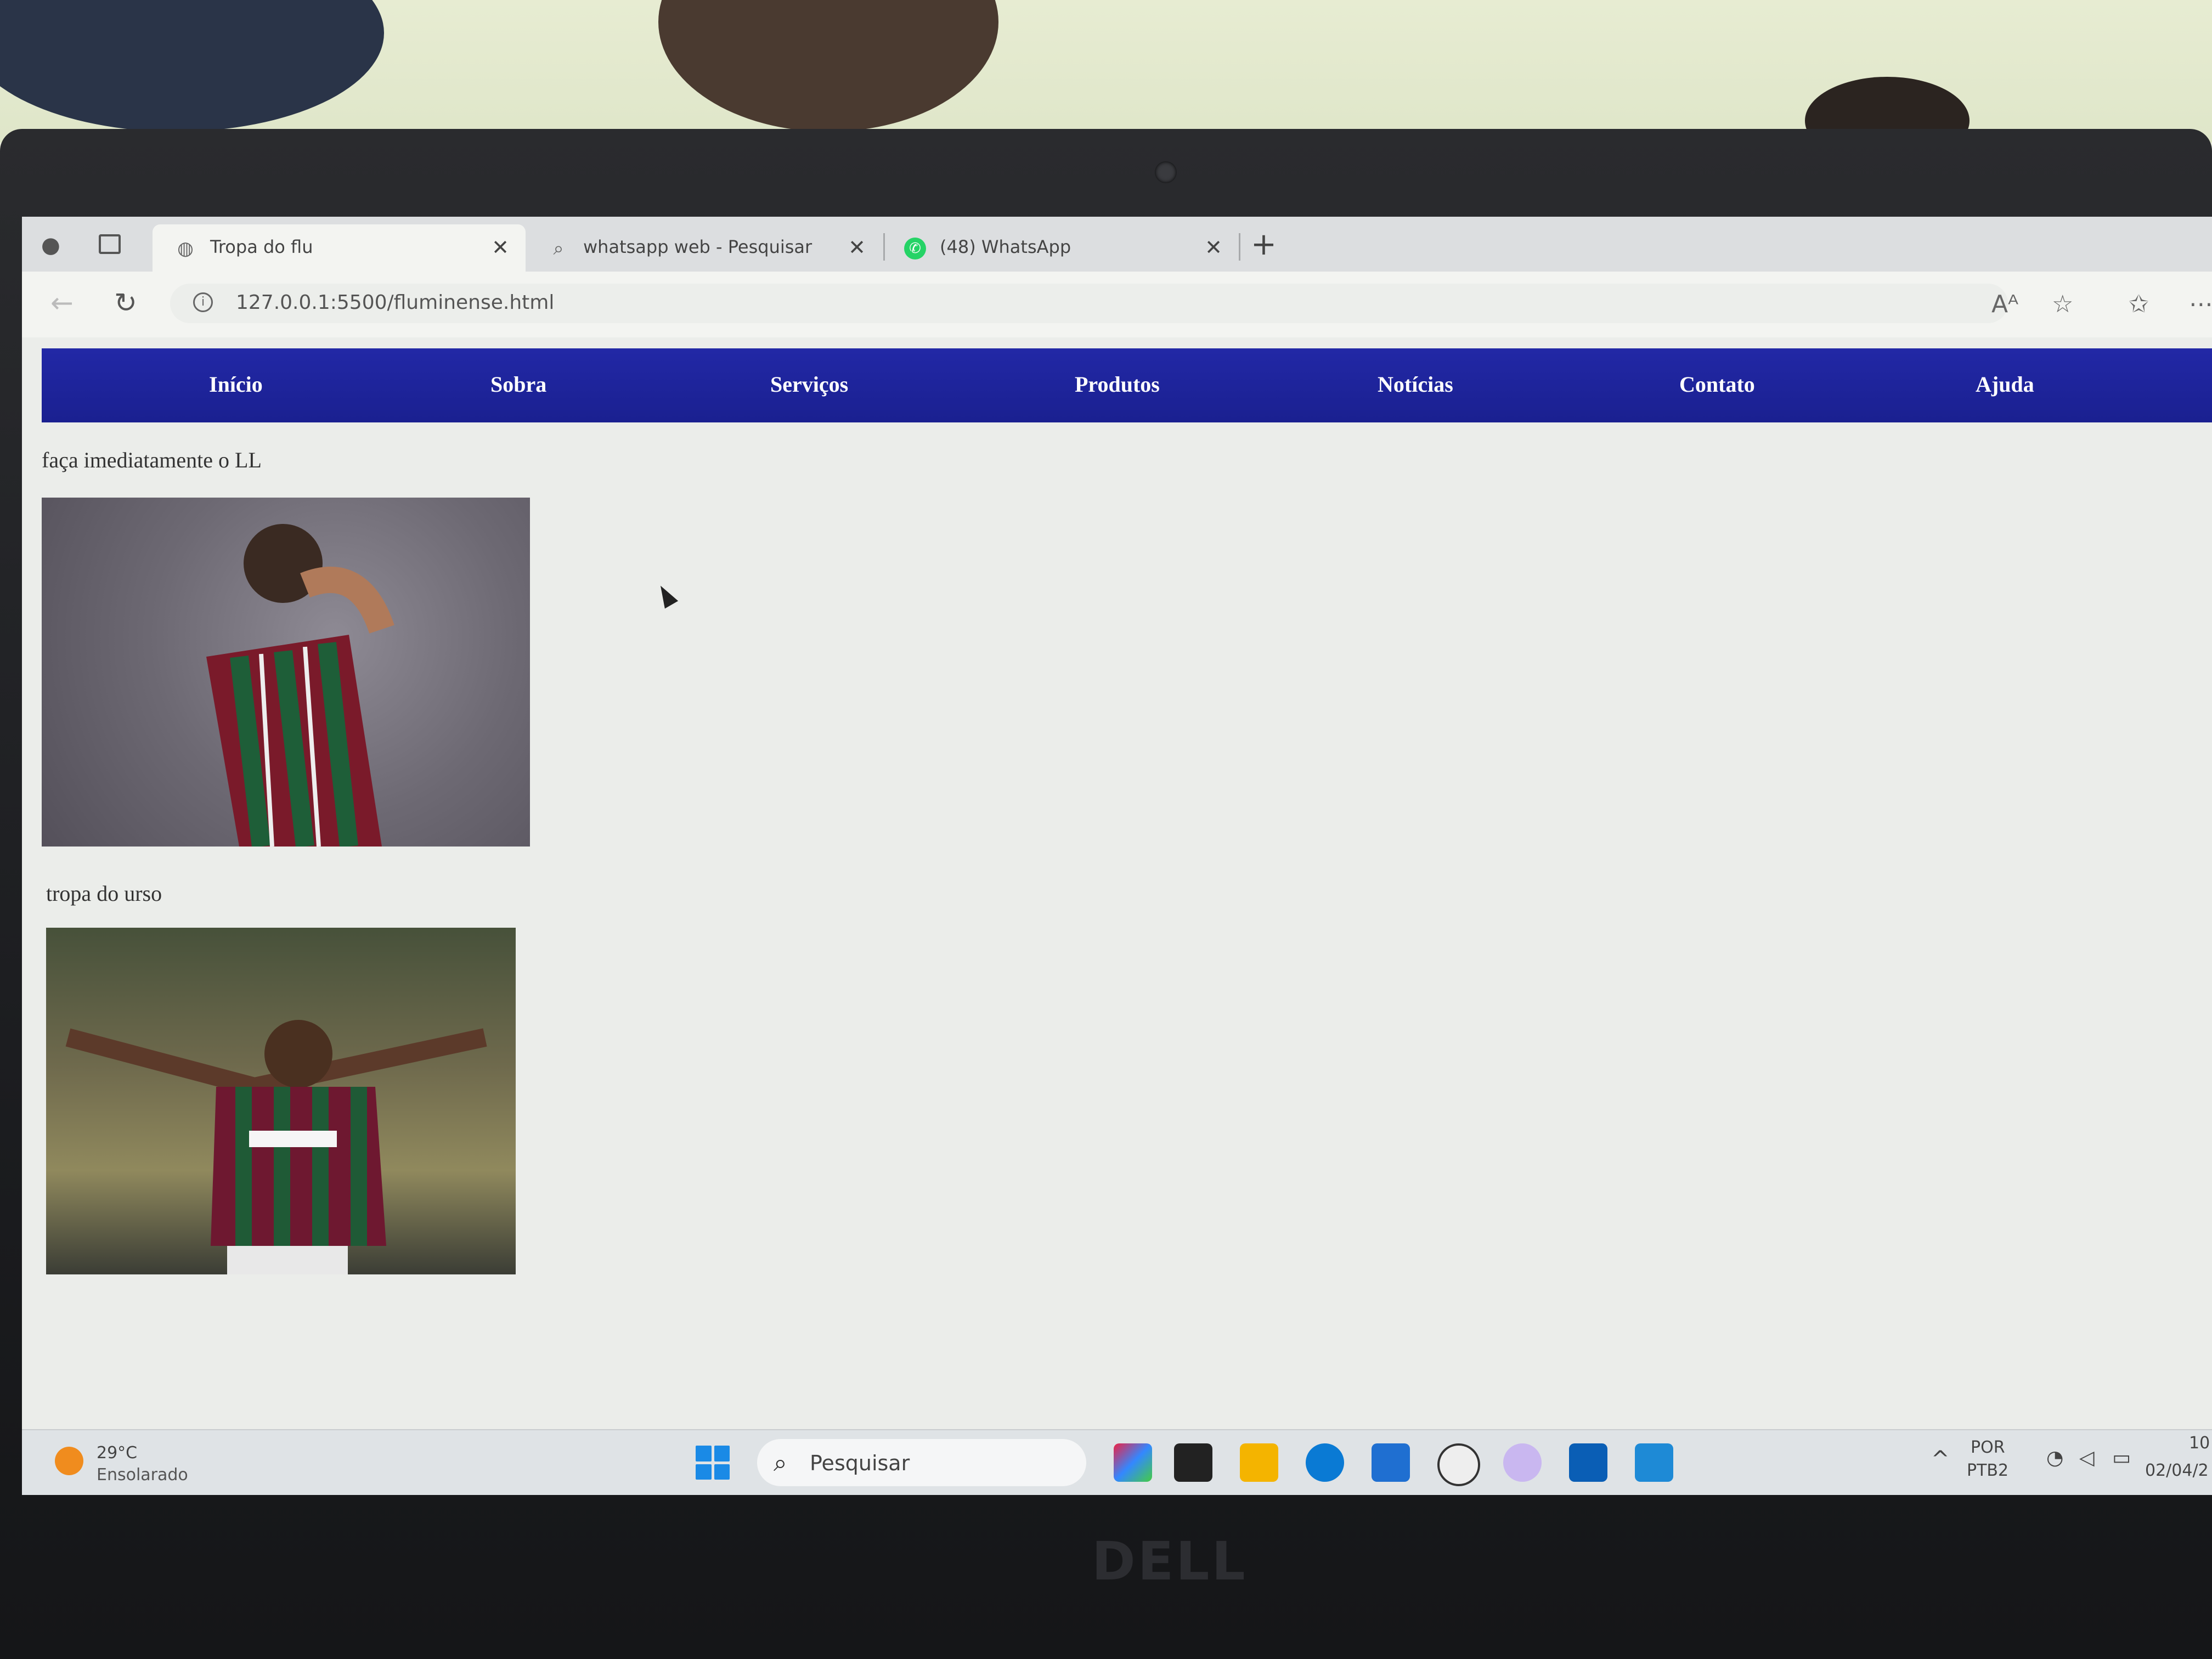 This screenshot has width=2212, height=1659. What do you see at coordinates (236, 384) in the screenshot?
I see `nav-link-inicio: Início` at bounding box center [236, 384].